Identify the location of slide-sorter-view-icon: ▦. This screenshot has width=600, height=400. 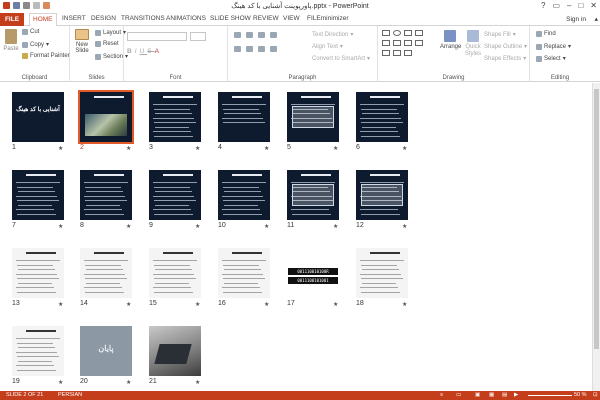
(491, 395).